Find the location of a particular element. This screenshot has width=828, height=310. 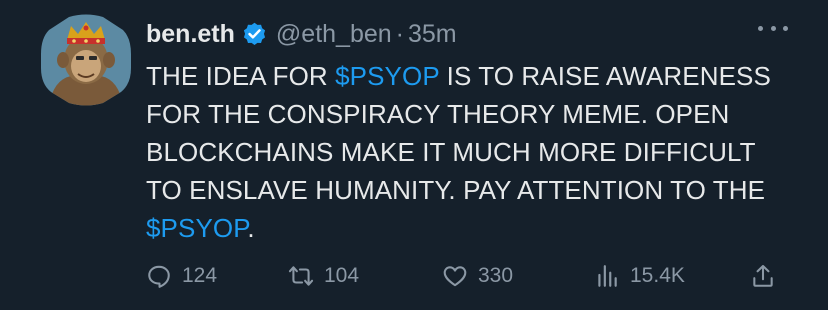

display-name: ben.eth is located at coordinates (190, 34).